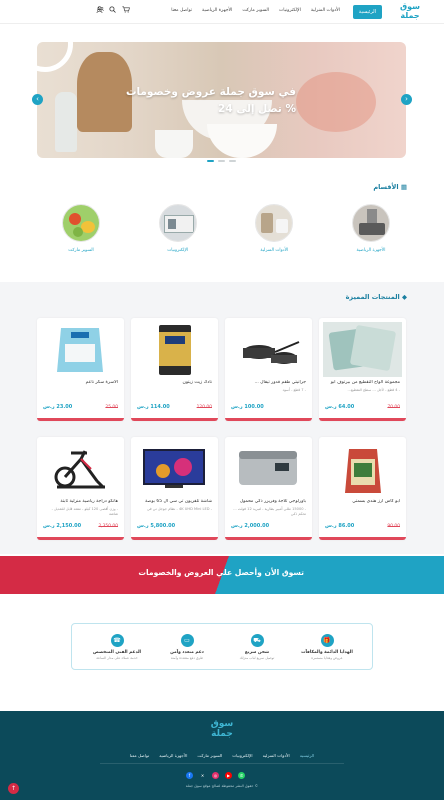 The width and height of the screenshot is (444, 800). What do you see at coordinates (81, 250) in the screenshot?
I see `category-label: السوبر ماركت` at bounding box center [81, 250].